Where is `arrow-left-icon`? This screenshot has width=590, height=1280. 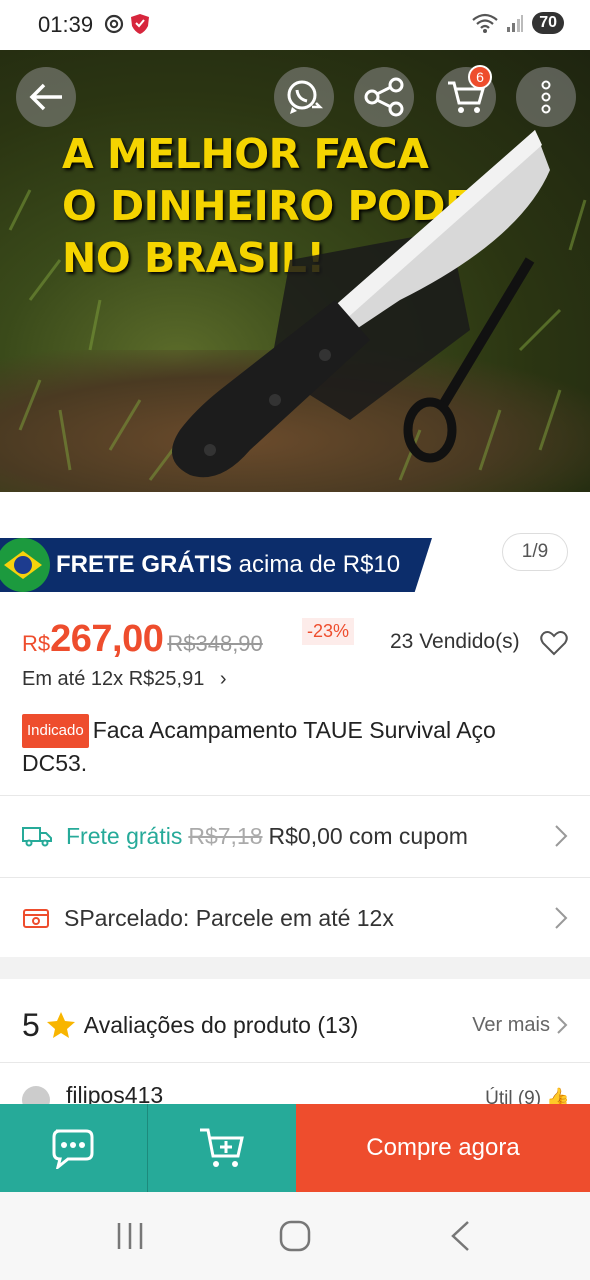 arrow-left-icon is located at coordinates (45, 97).